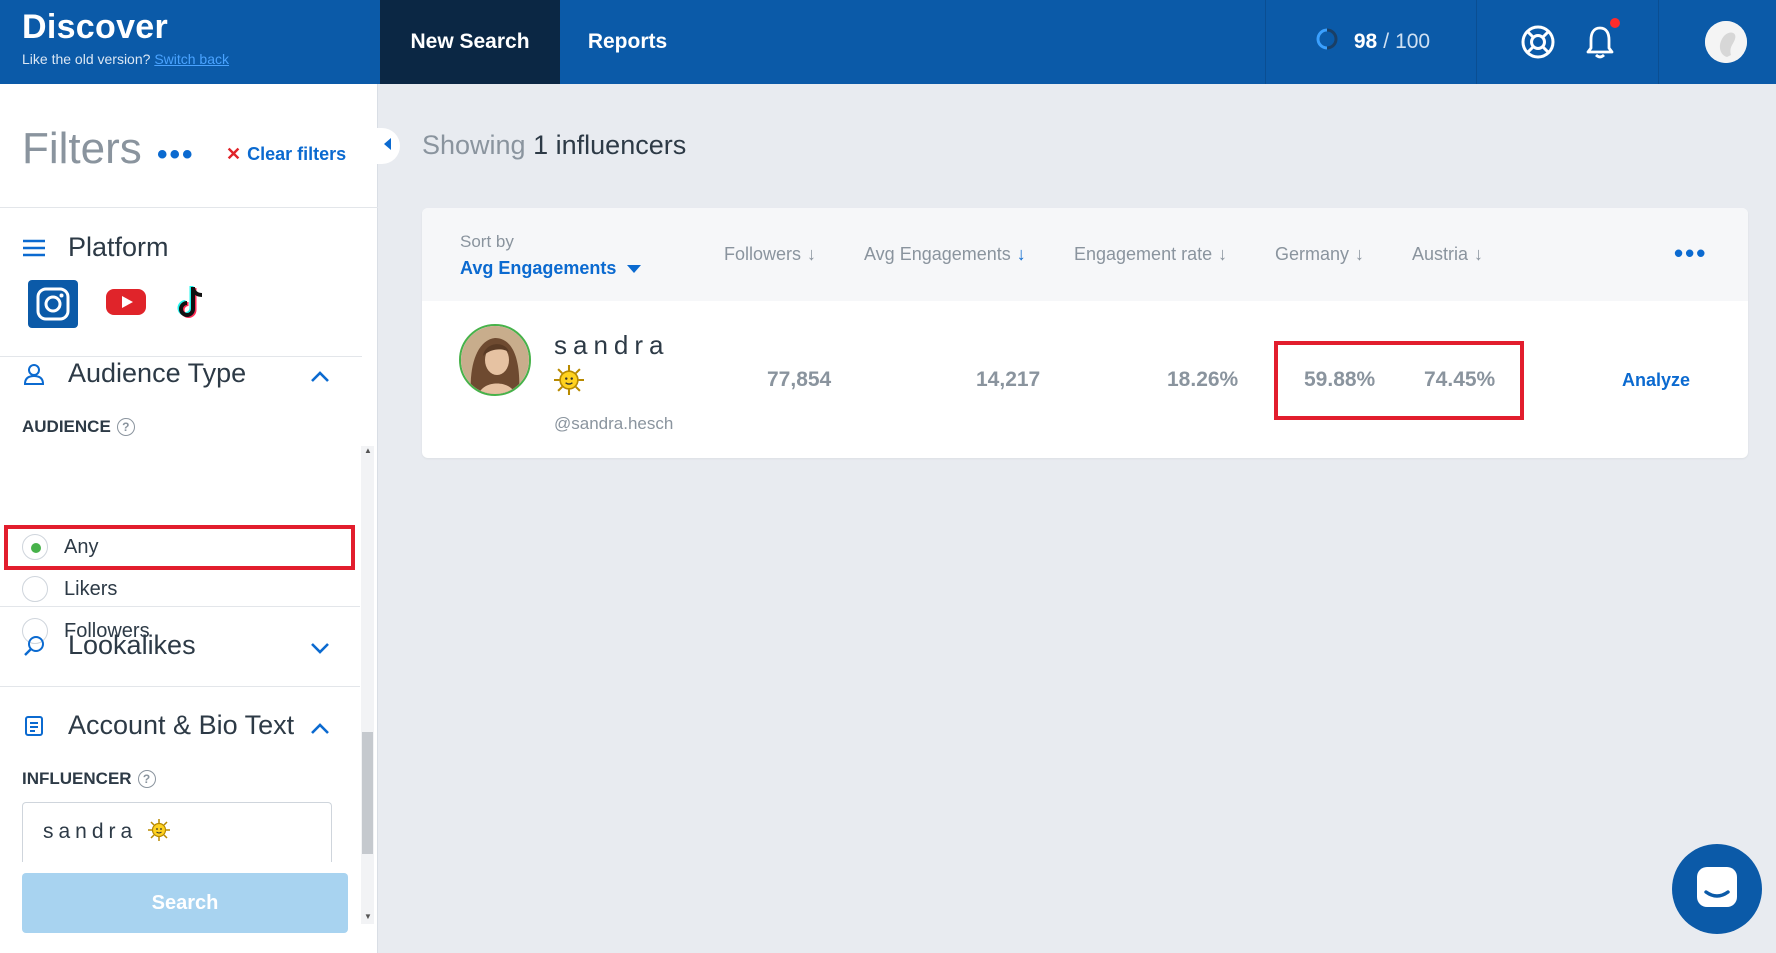  Describe the element at coordinates (185, 903) in the screenshot. I see `search-button: Search` at that location.